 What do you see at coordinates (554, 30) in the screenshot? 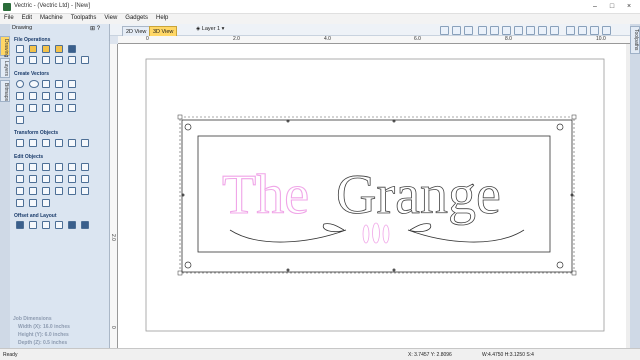
I see `material-icon` at bounding box center [554, 30].